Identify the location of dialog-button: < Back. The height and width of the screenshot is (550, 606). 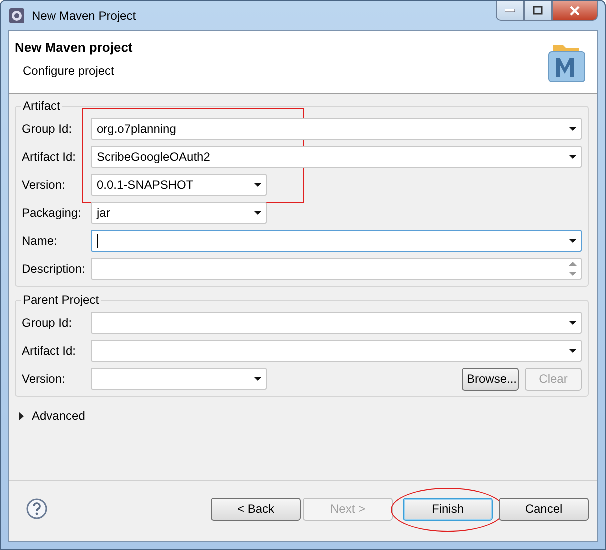
(256, 509).